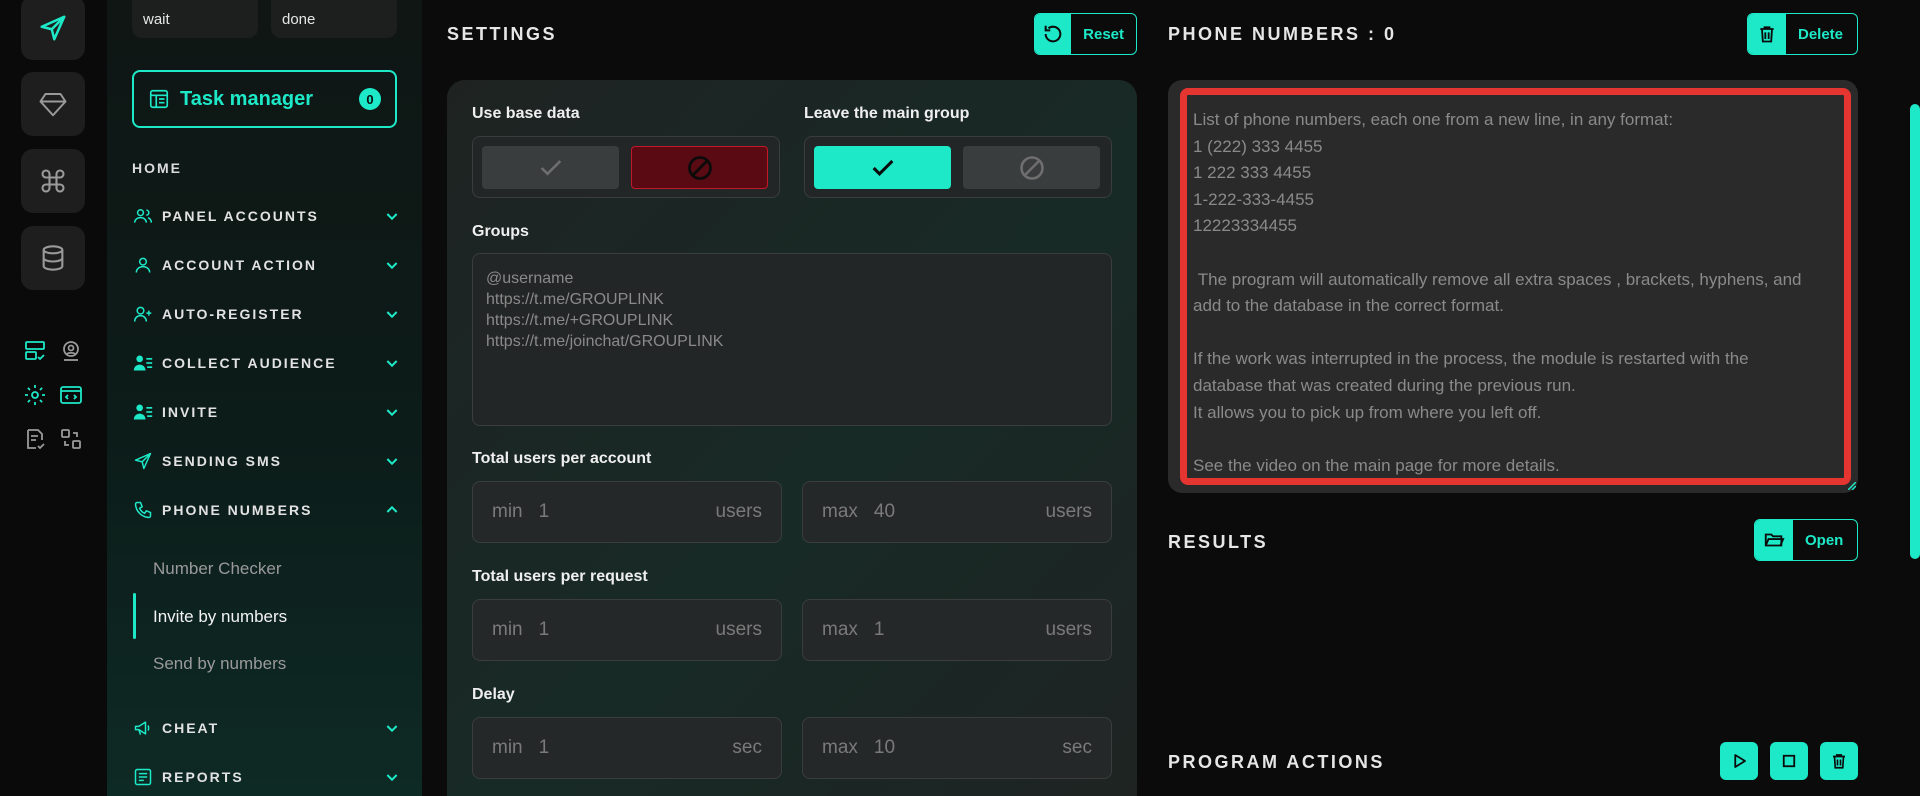 Image resolution: width=1920 pixels, height=796 pixels. I want to click on rail-send-button, so click(53, 30).